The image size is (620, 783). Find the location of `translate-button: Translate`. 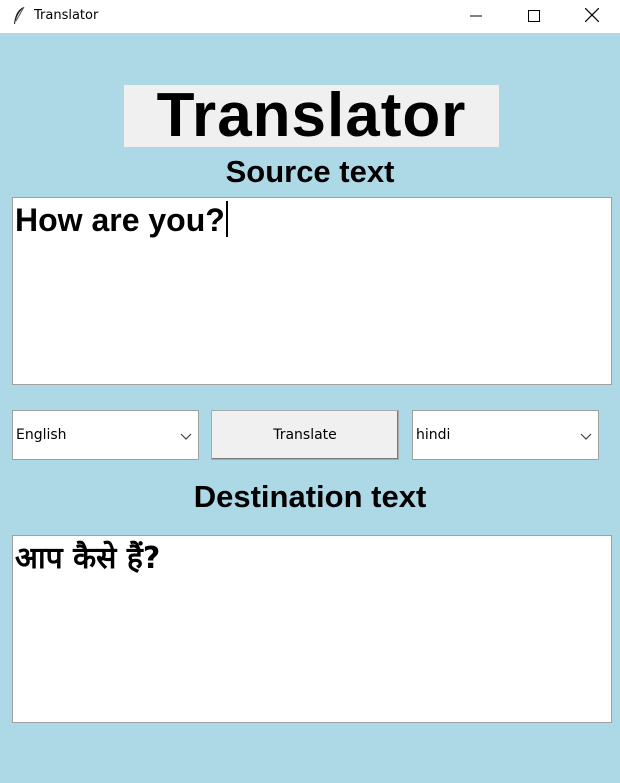

translate-button: Translate is located at coordinates (305, 435).